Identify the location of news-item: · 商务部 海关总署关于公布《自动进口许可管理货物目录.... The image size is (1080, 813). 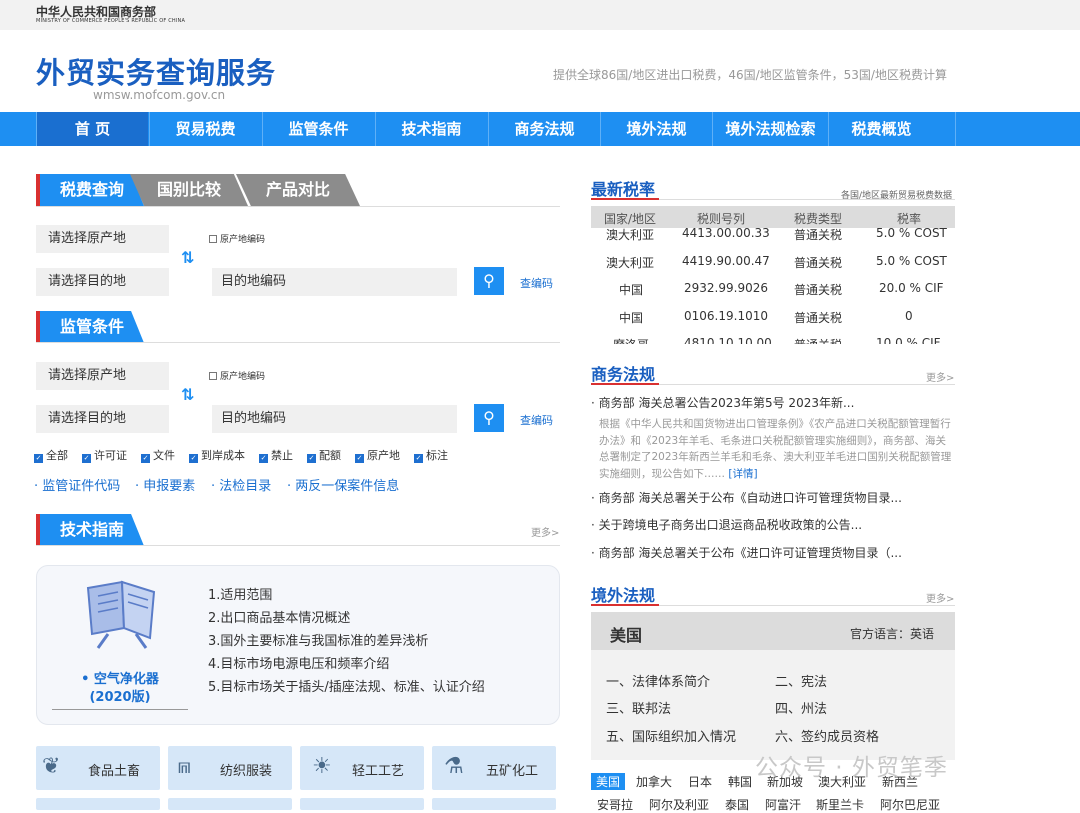
(746, 497).